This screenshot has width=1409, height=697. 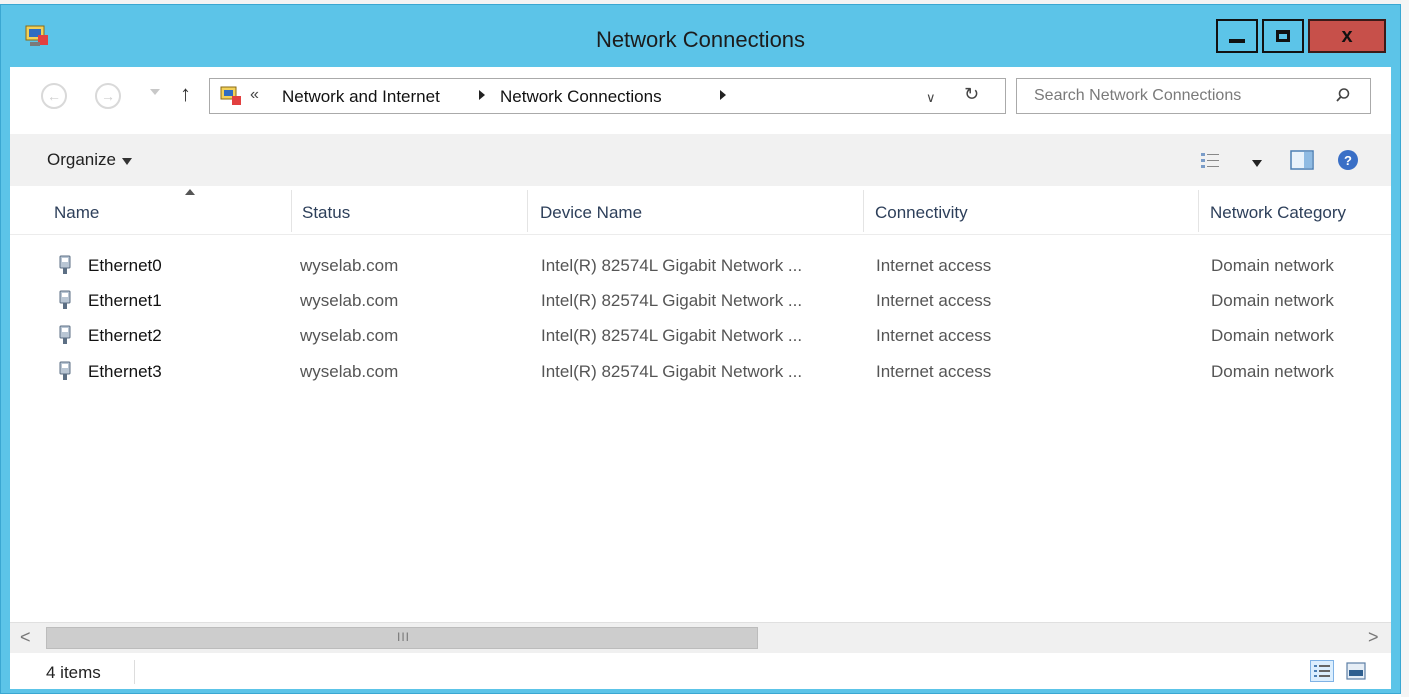 I want to click on column-header-label: Device Name, so click(x=591, y=212).